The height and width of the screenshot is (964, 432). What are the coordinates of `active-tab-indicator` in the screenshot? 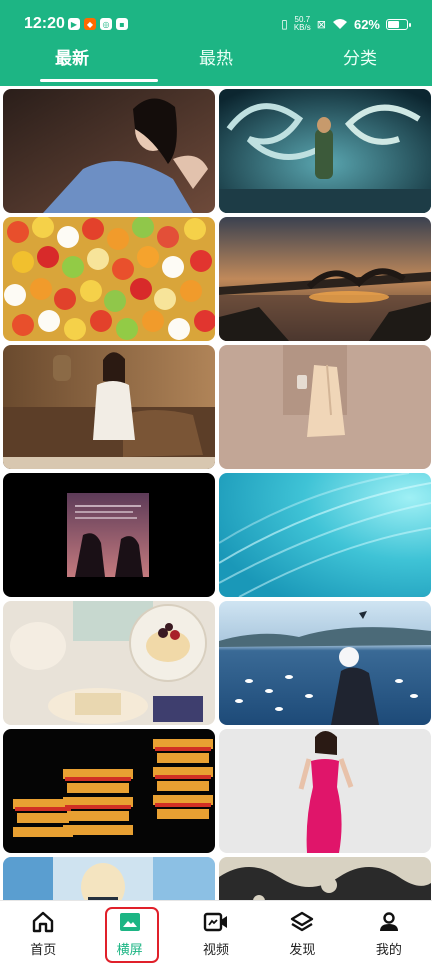 It's located at (99, 80).